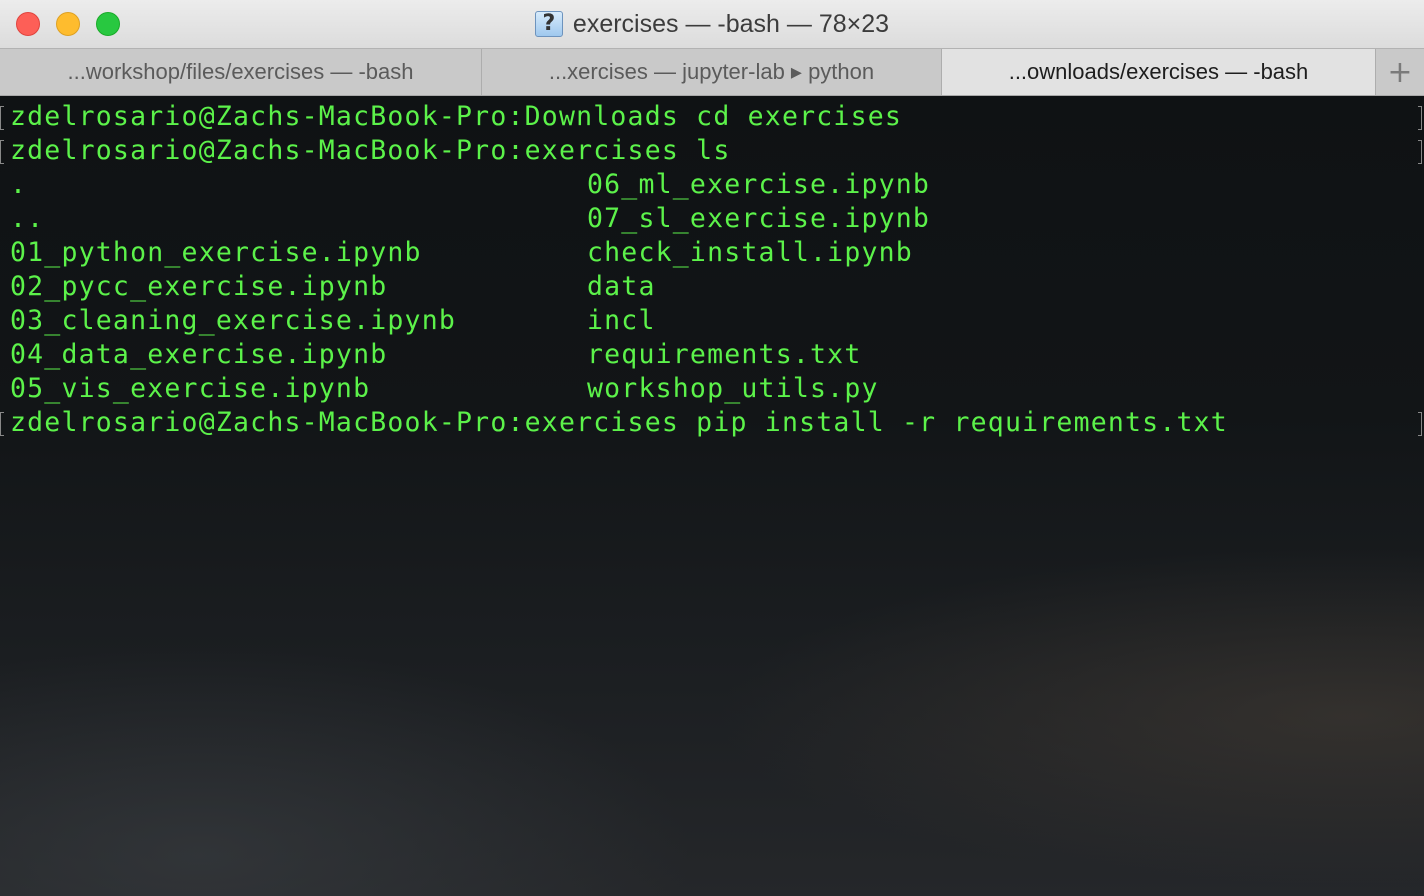  I want to click on listing-item: workshop_utils.py, so click(733, 388).